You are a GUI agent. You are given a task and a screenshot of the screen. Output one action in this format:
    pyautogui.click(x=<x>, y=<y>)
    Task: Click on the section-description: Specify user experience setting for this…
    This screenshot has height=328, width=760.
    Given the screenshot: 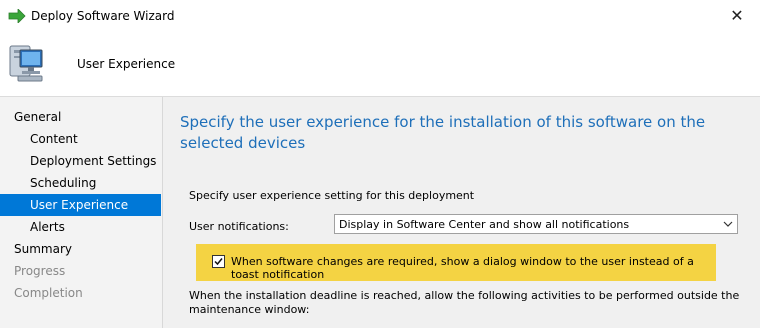 What is the action you would take?
    pyautogui.click(x=332, y=195)
    